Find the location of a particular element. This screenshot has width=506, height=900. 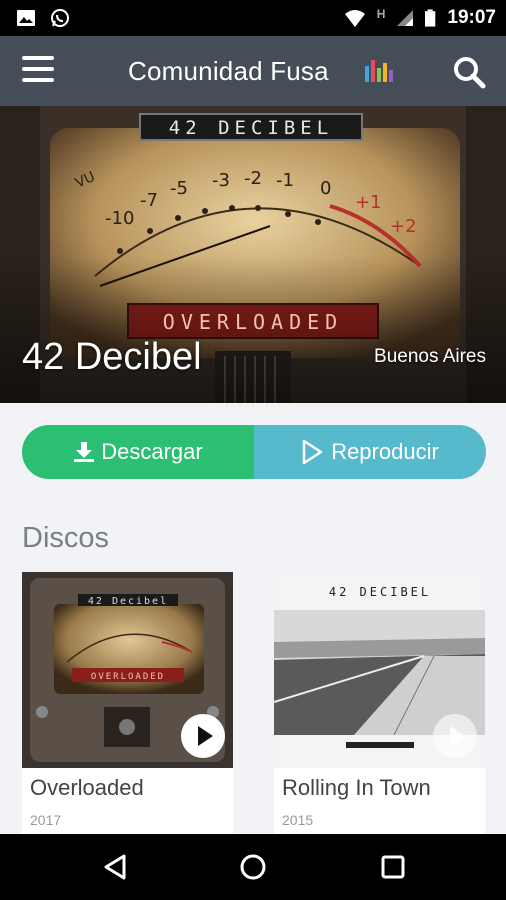

app-title: Comunidad Fusa is located at coordinates (228, 71).